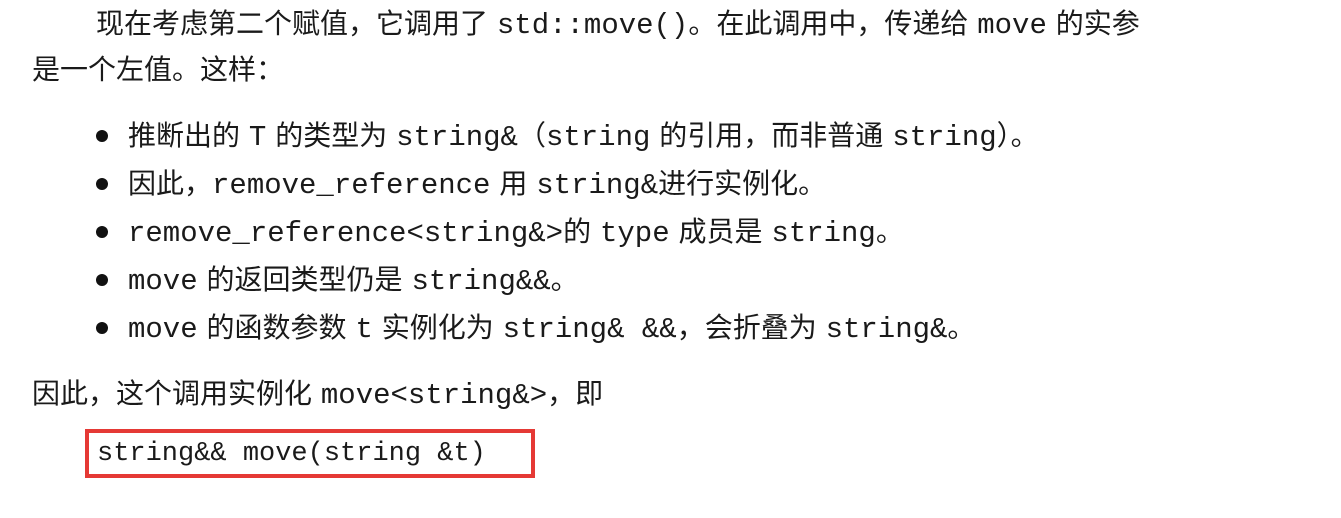 This screenshot has width=1341, height=518. Describe the element at coordinates (771, 135) in the screenshot. I see `text: 的引用，而非普通` at that location.